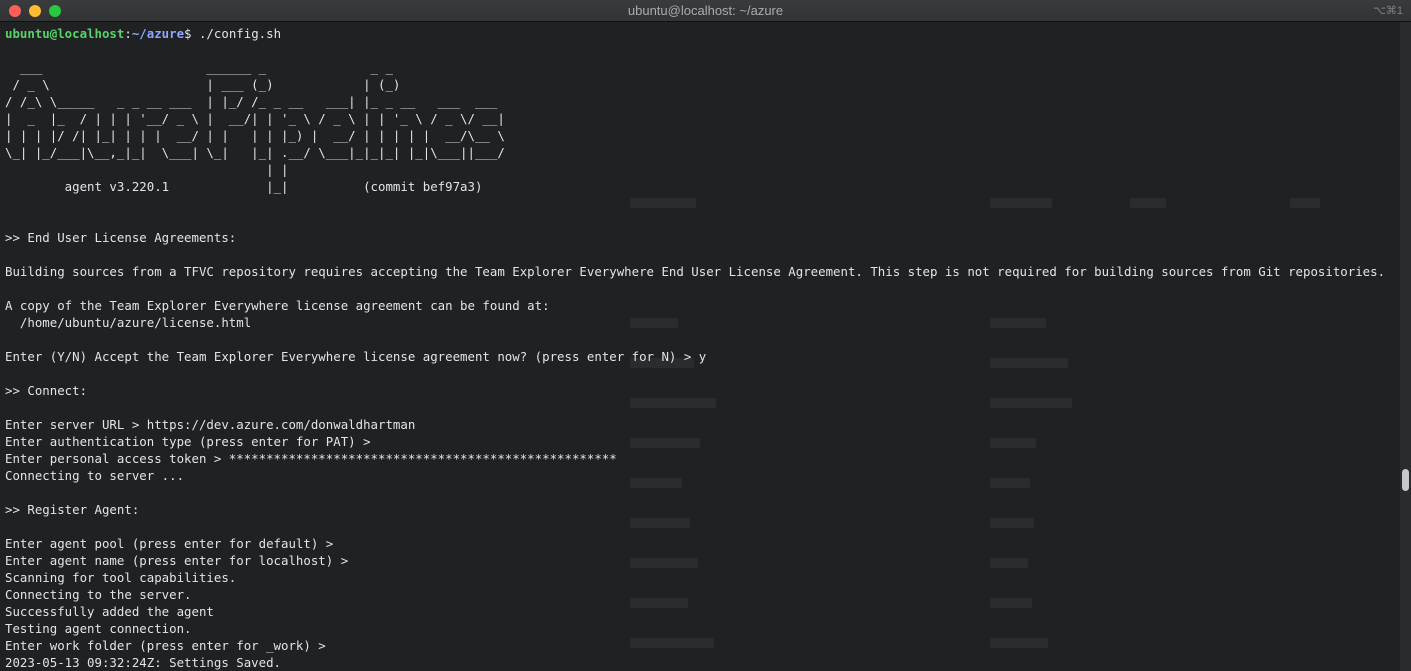 The height and width of the screenshot is (671, 1411). I want to click on prompt-symbol: $, so click(188, 33).